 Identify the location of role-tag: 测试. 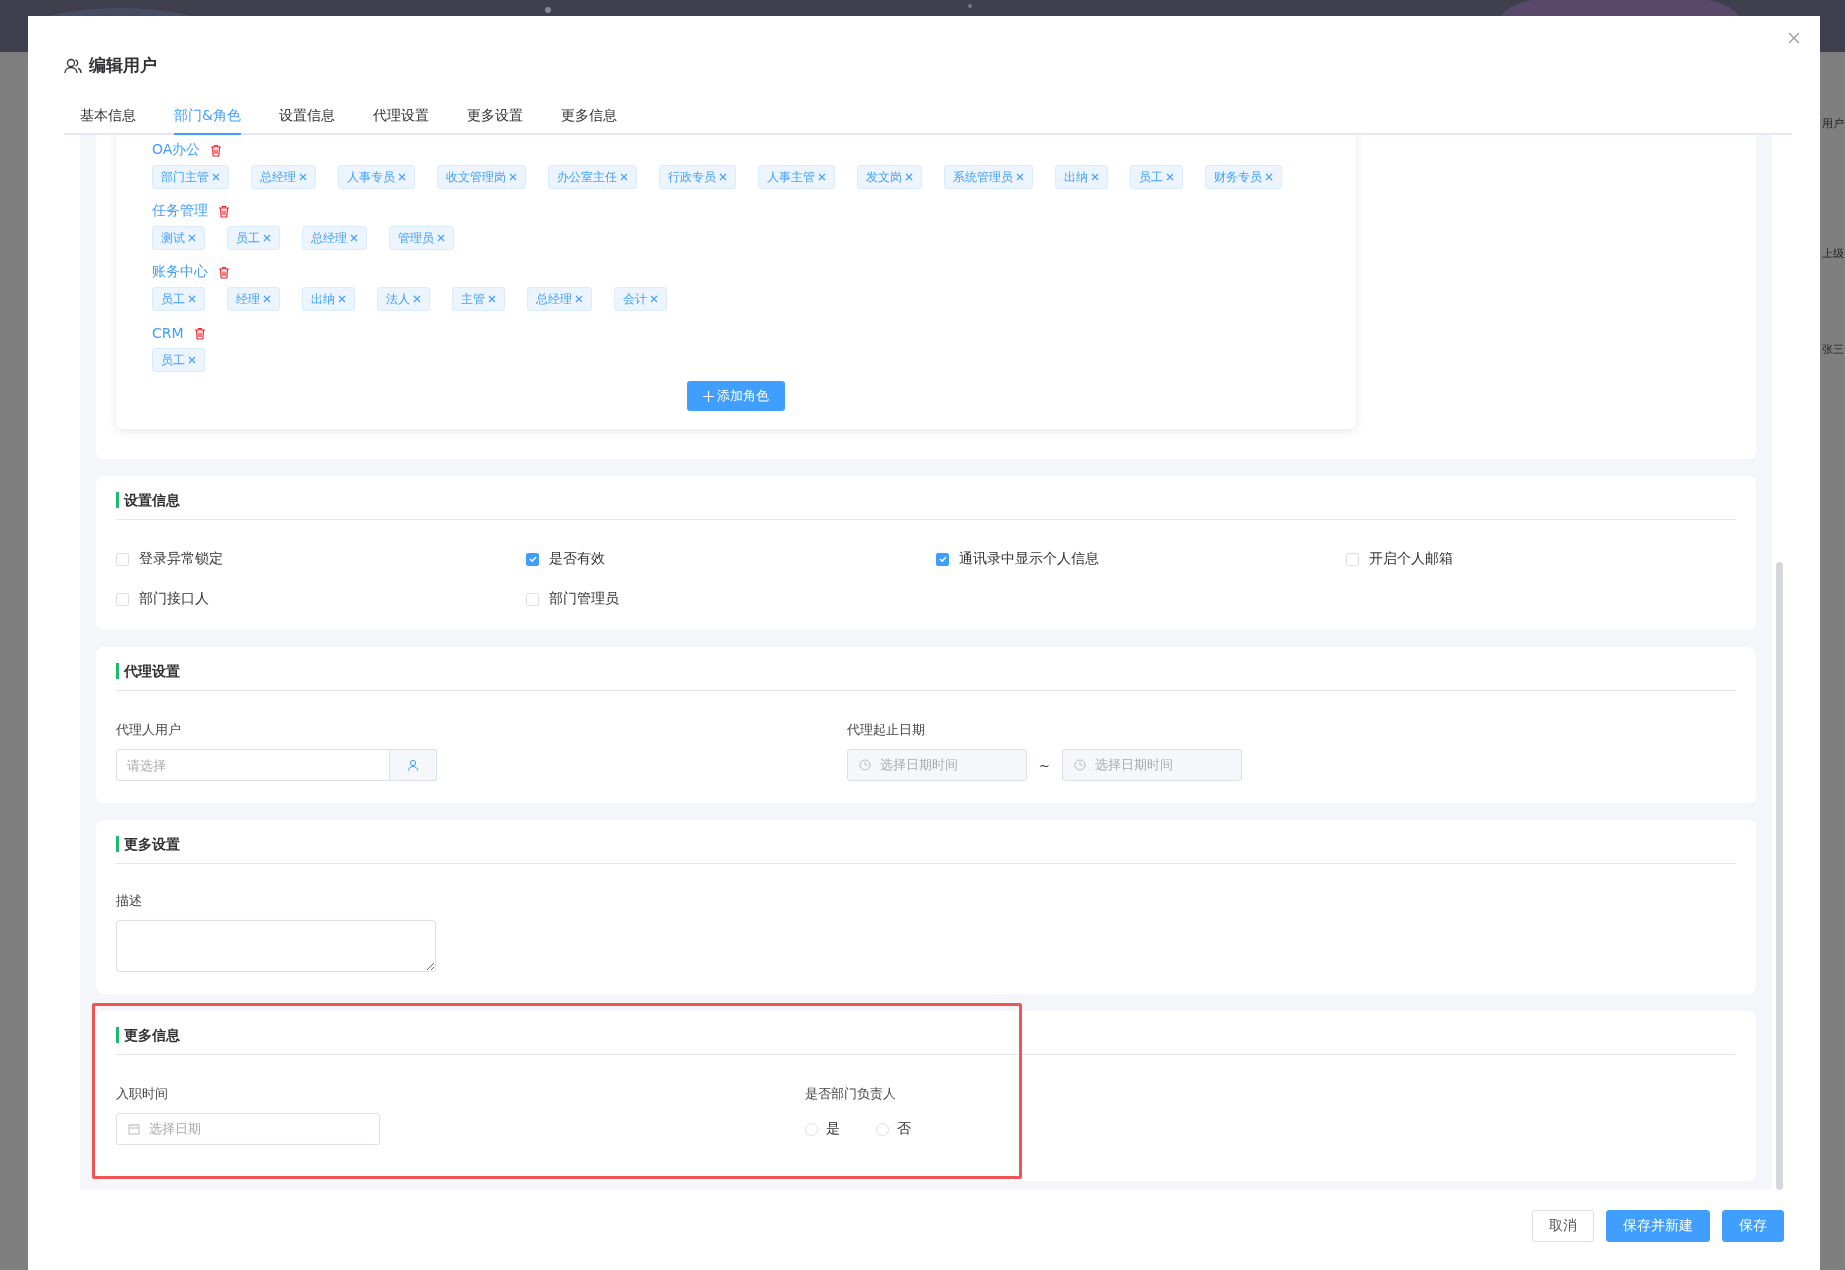
(178, 238).